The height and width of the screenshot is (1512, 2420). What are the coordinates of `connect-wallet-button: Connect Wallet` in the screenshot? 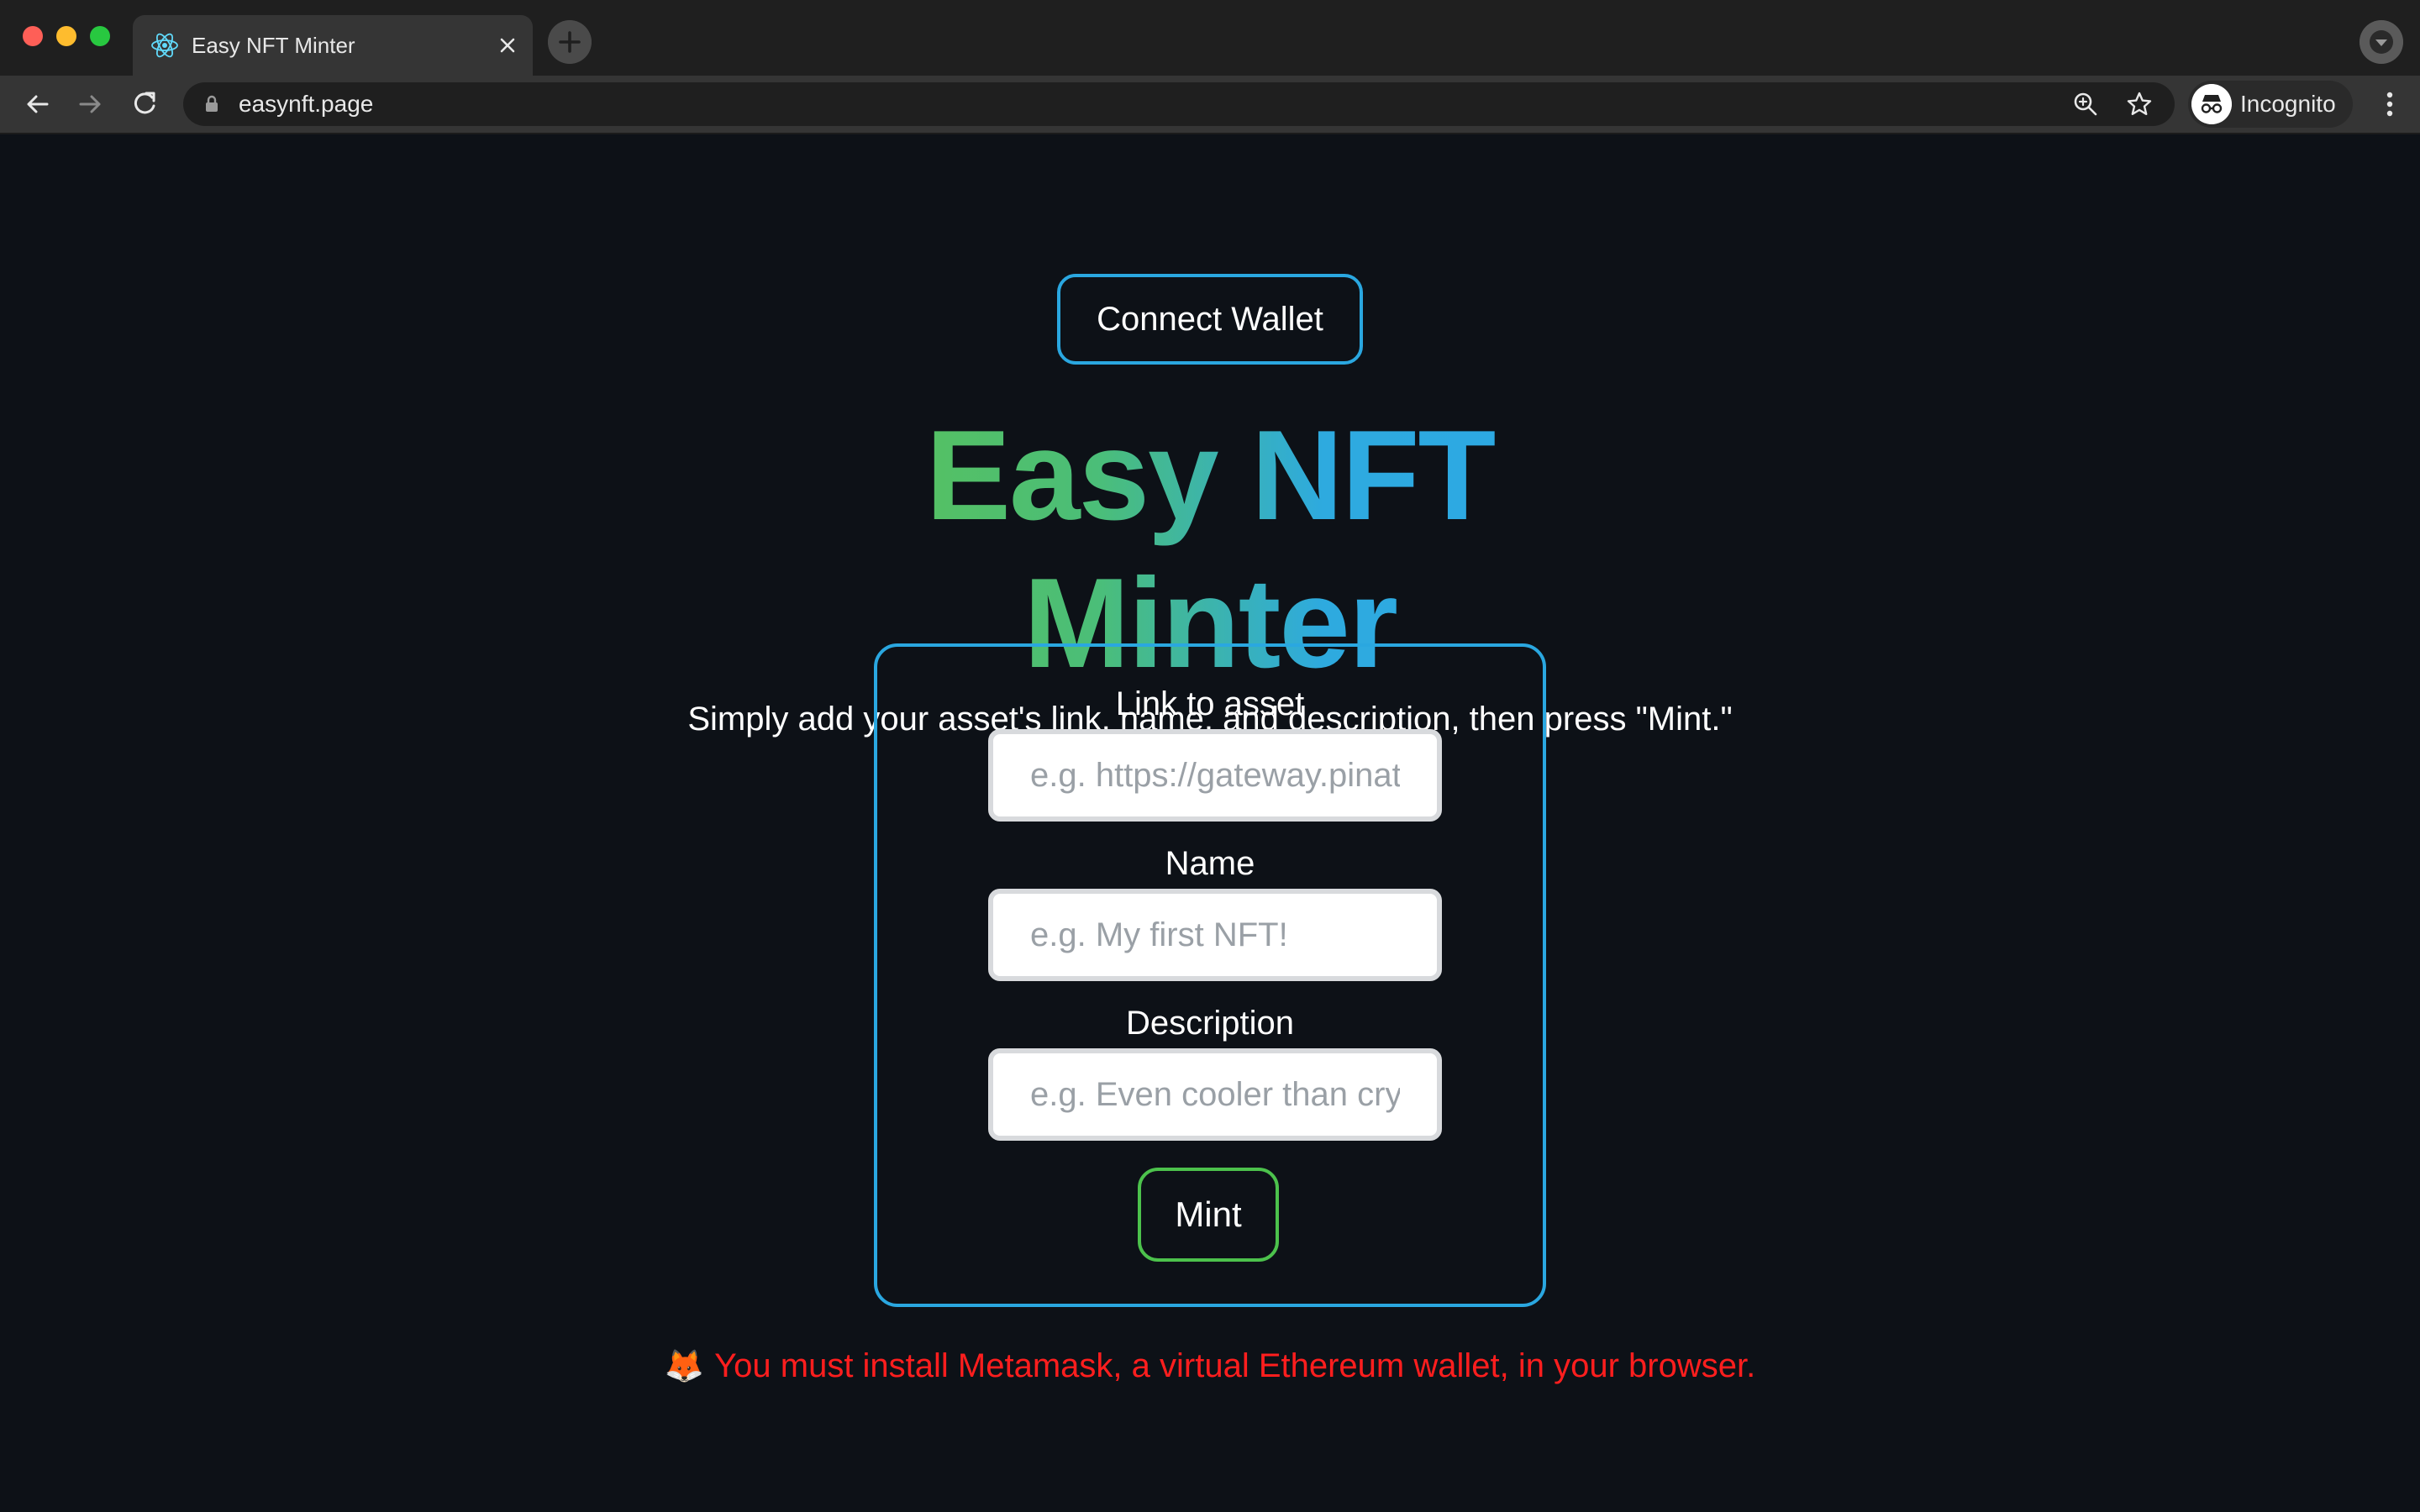 It's located at (1210, 319).